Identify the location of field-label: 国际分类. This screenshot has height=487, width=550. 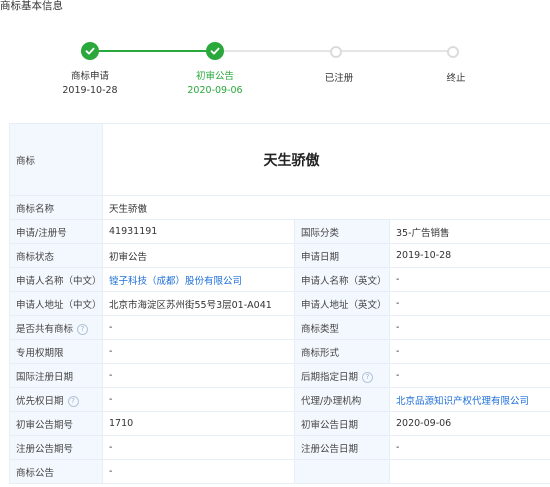
(342, 231).